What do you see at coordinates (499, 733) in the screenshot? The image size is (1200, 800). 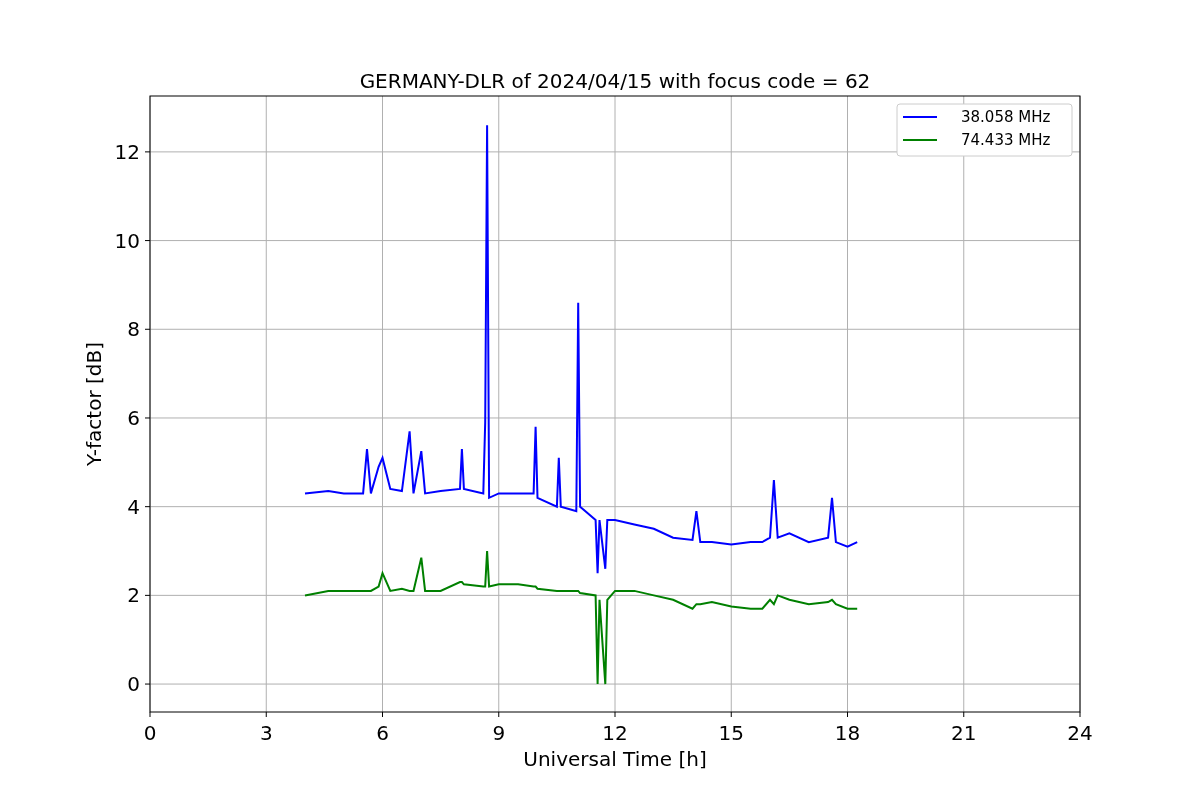 I see `x-tick-label: 9` at bounding box center [499, 733].